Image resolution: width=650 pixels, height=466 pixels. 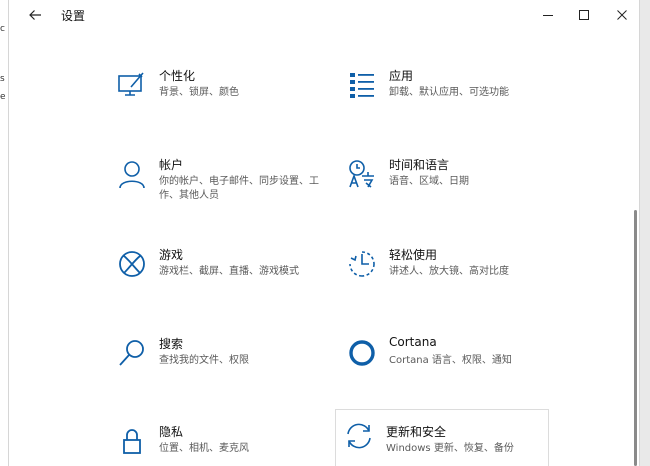 I want to click on tile-description: Windows 更新、恢复、备份, so click(x=450, y=448).